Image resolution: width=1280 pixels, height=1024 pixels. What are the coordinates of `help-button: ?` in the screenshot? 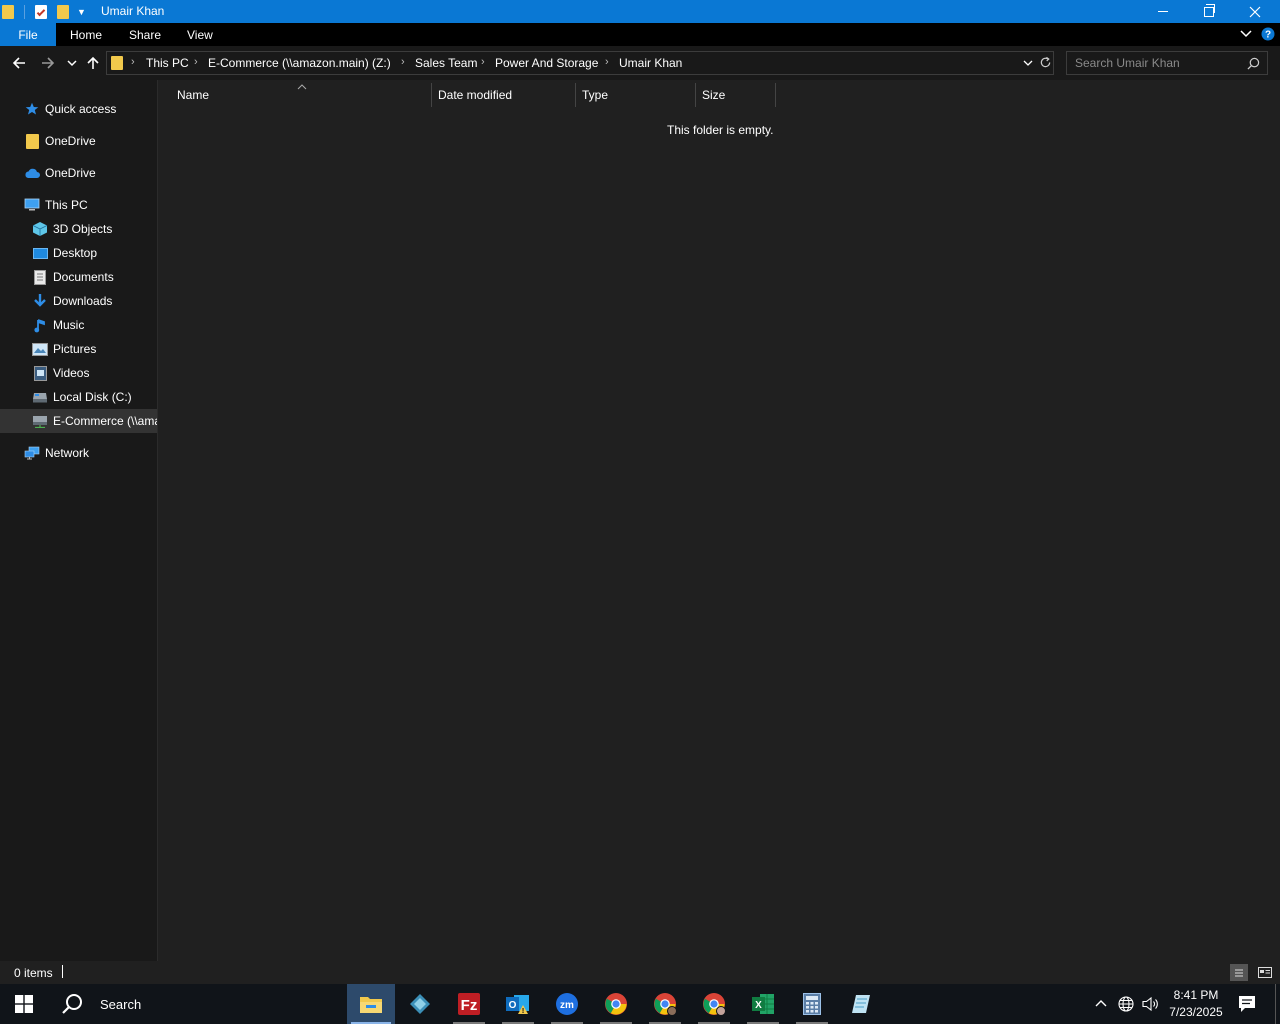 It's located at (1268, 35).